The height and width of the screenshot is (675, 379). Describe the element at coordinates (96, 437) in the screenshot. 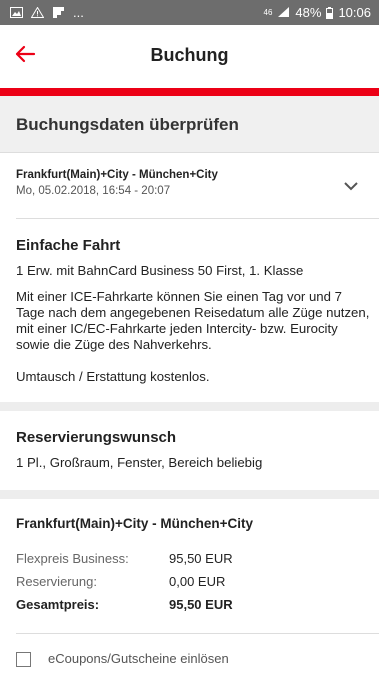

I see `reservation-title: Reservierungswunsch` at that location.